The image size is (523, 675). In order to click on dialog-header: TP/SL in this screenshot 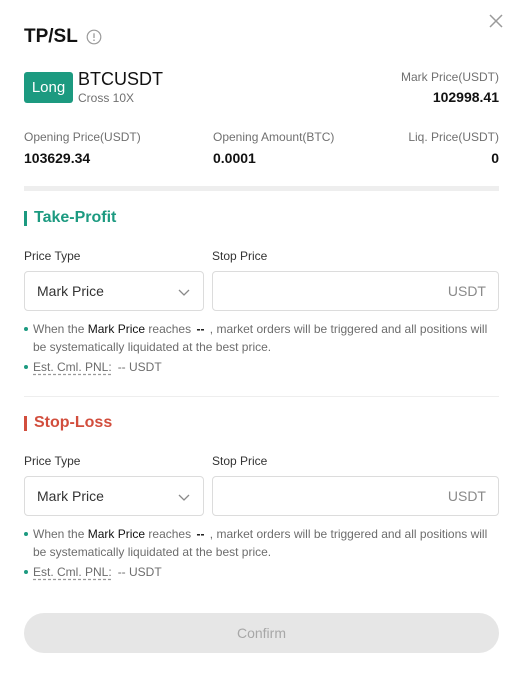, I will do `click(63, 37)`.